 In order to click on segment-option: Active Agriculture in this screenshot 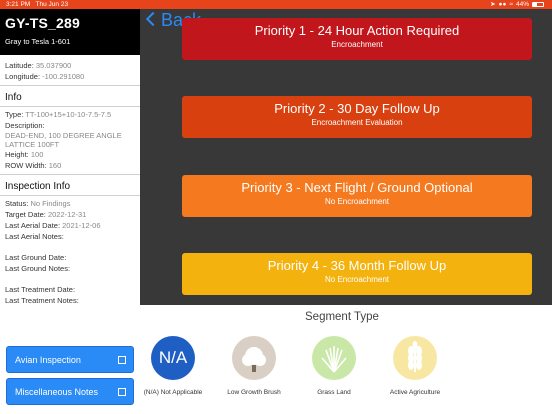, I will do `click(415, 366)`.